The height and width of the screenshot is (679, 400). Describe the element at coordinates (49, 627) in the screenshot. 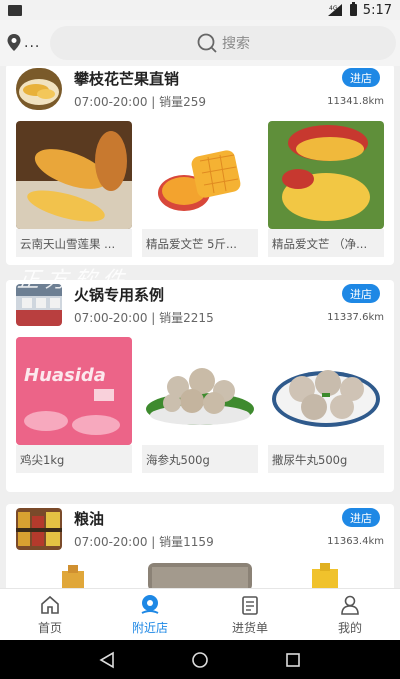

I see `tab-label: 首页` at that location.